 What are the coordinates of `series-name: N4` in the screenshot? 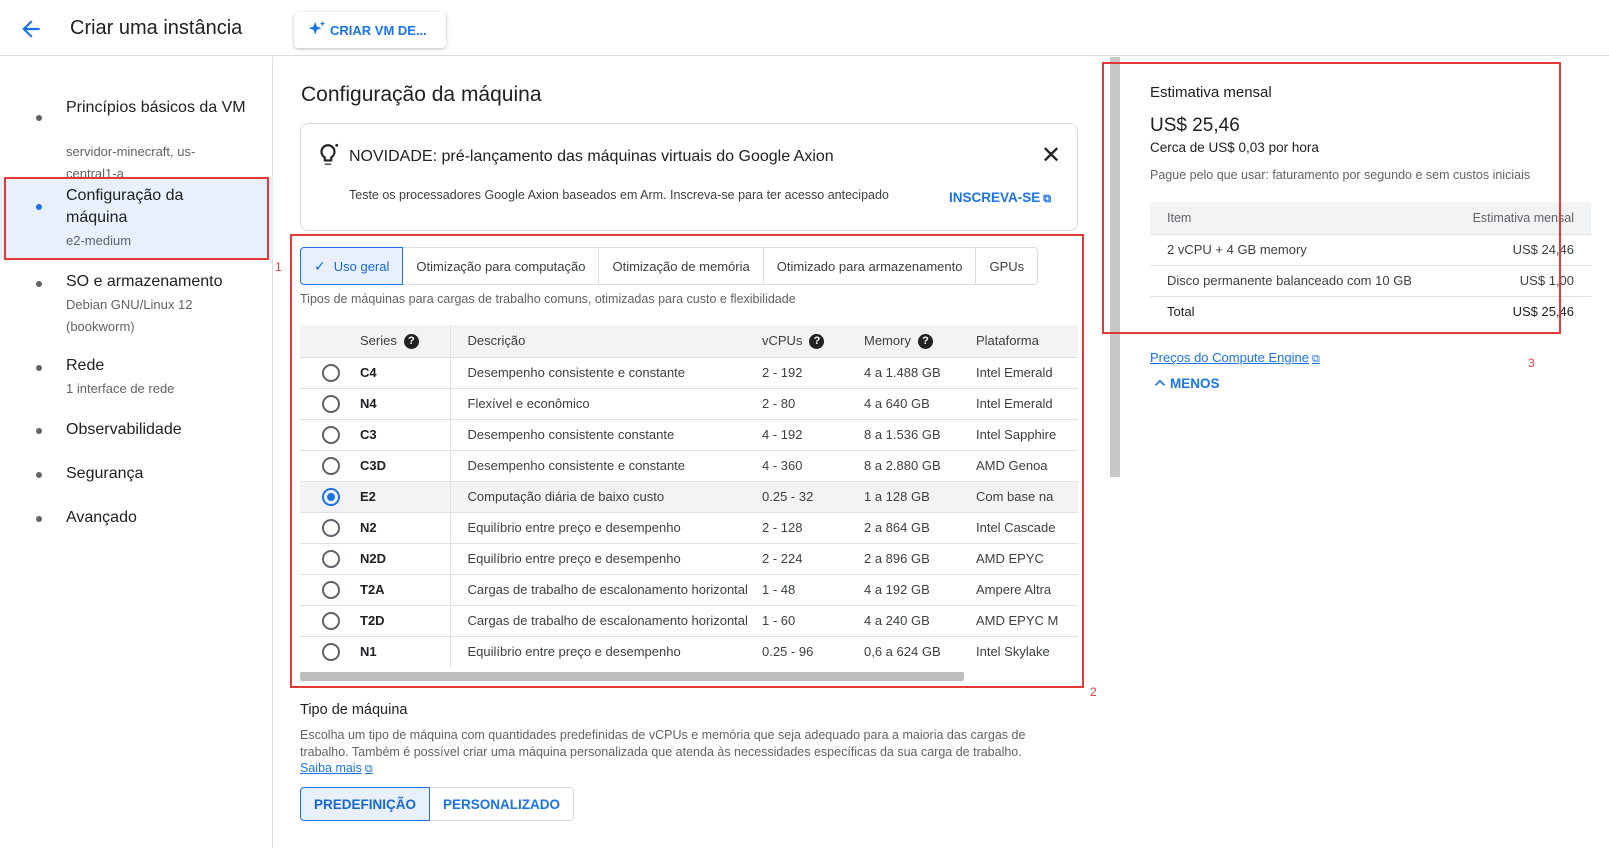 It's located at (405, 403).